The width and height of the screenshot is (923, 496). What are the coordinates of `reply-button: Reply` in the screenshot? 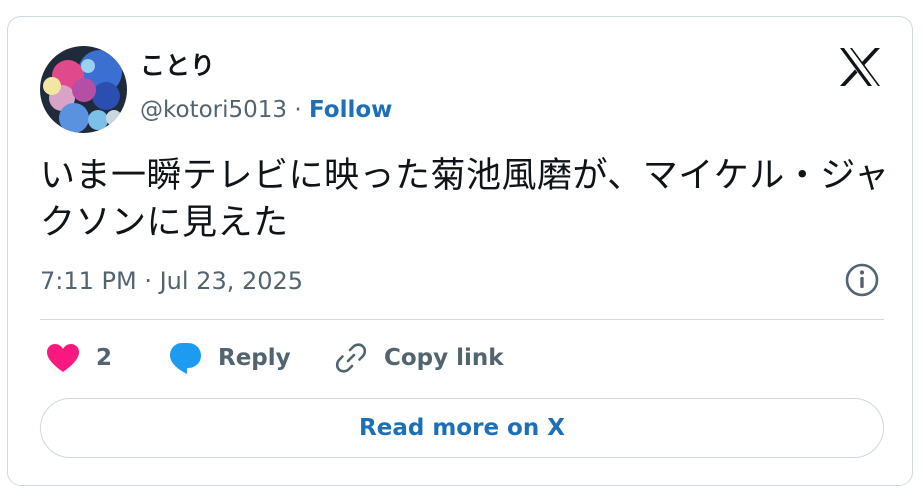 It's located at (229, 358).